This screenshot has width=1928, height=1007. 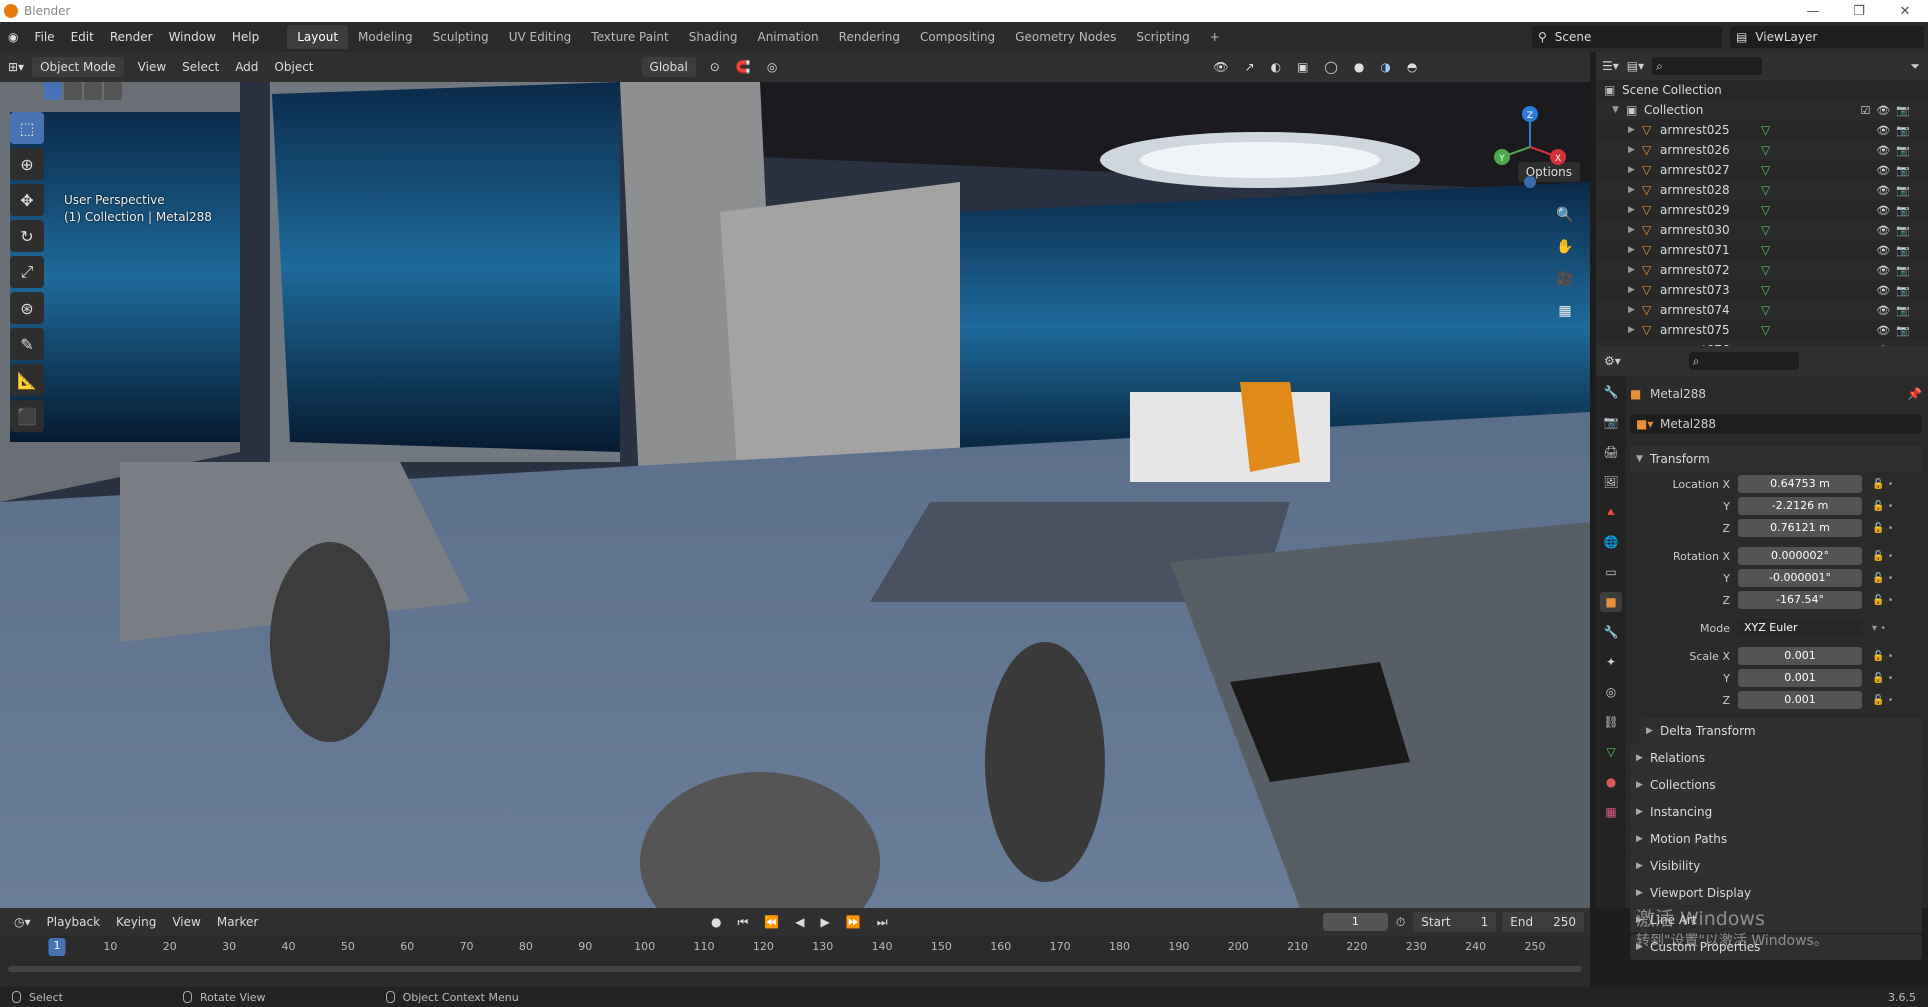 I want to click on jump-end-icon: ⏭, so click(x=882, y=922).